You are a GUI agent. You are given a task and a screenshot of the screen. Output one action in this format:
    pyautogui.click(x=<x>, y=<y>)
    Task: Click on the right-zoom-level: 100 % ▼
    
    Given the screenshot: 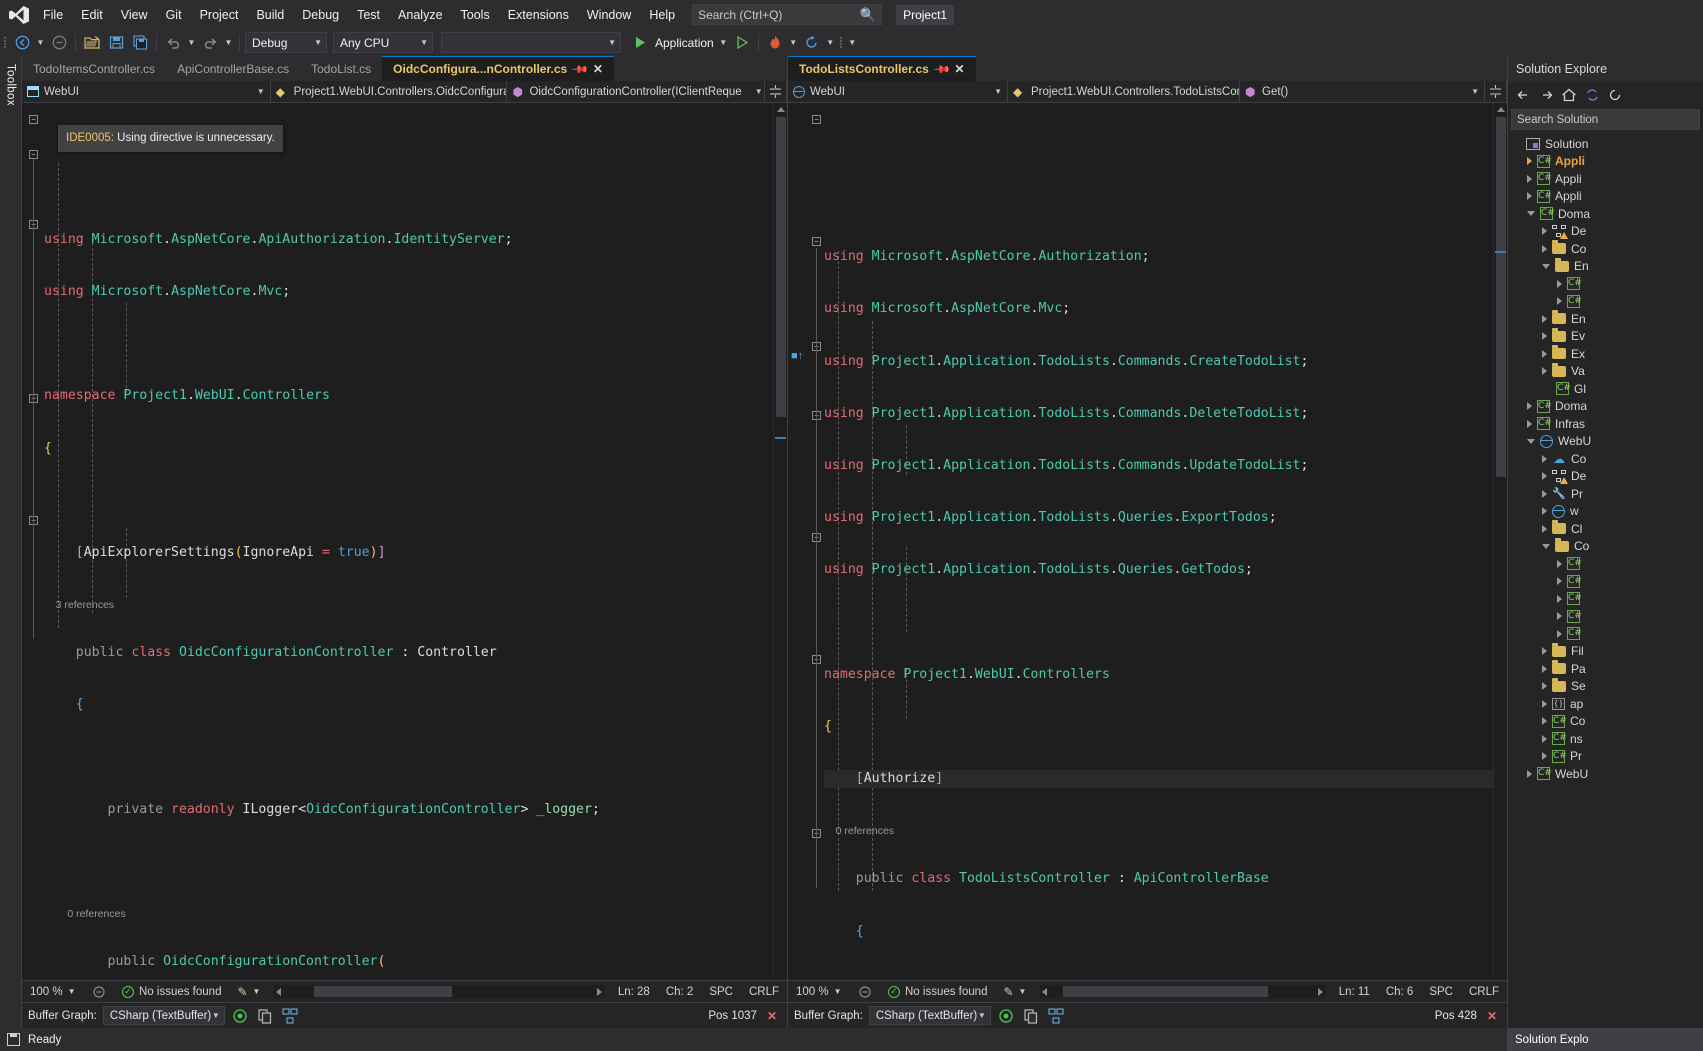 What is the action you would take?
    pyautogui.click(x=819, y=992)
    